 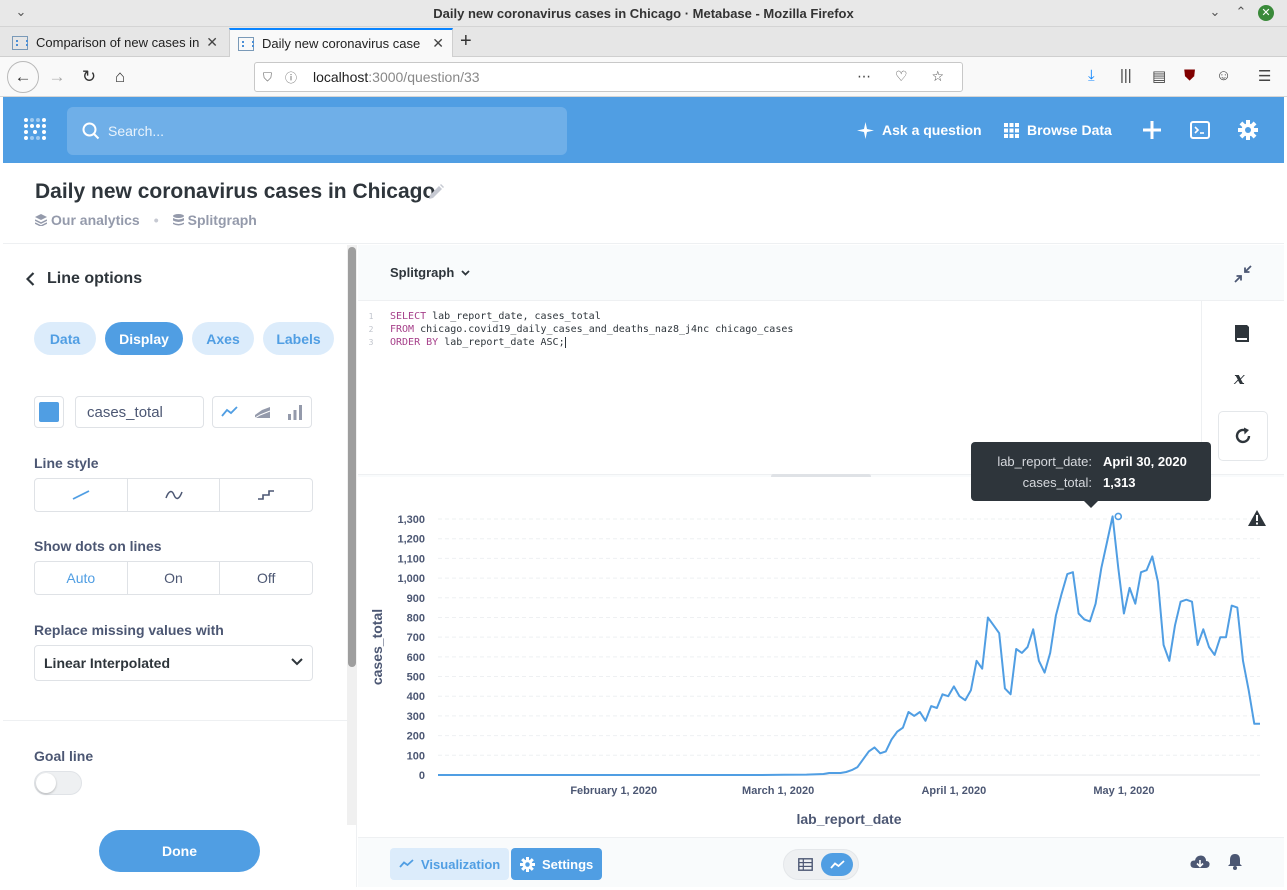 What do you see at coordinates (352, 457) in the screenshot?
I see `scrollbar-thumb` at bounding box center [352, 457].